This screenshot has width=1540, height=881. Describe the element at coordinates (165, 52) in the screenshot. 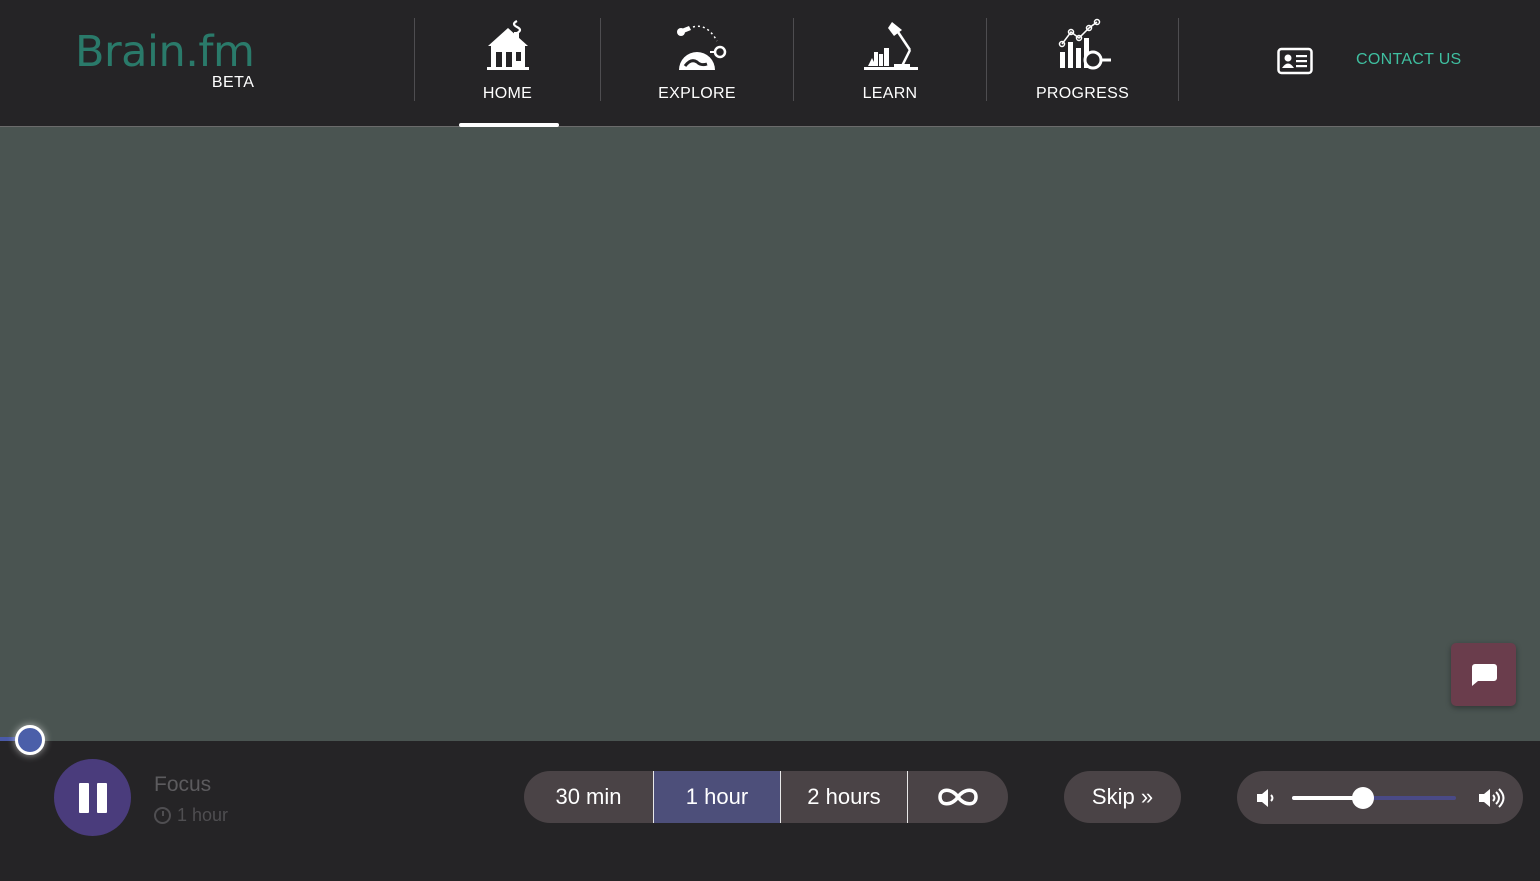

I see `brand-name: Brain.fm` at that location.